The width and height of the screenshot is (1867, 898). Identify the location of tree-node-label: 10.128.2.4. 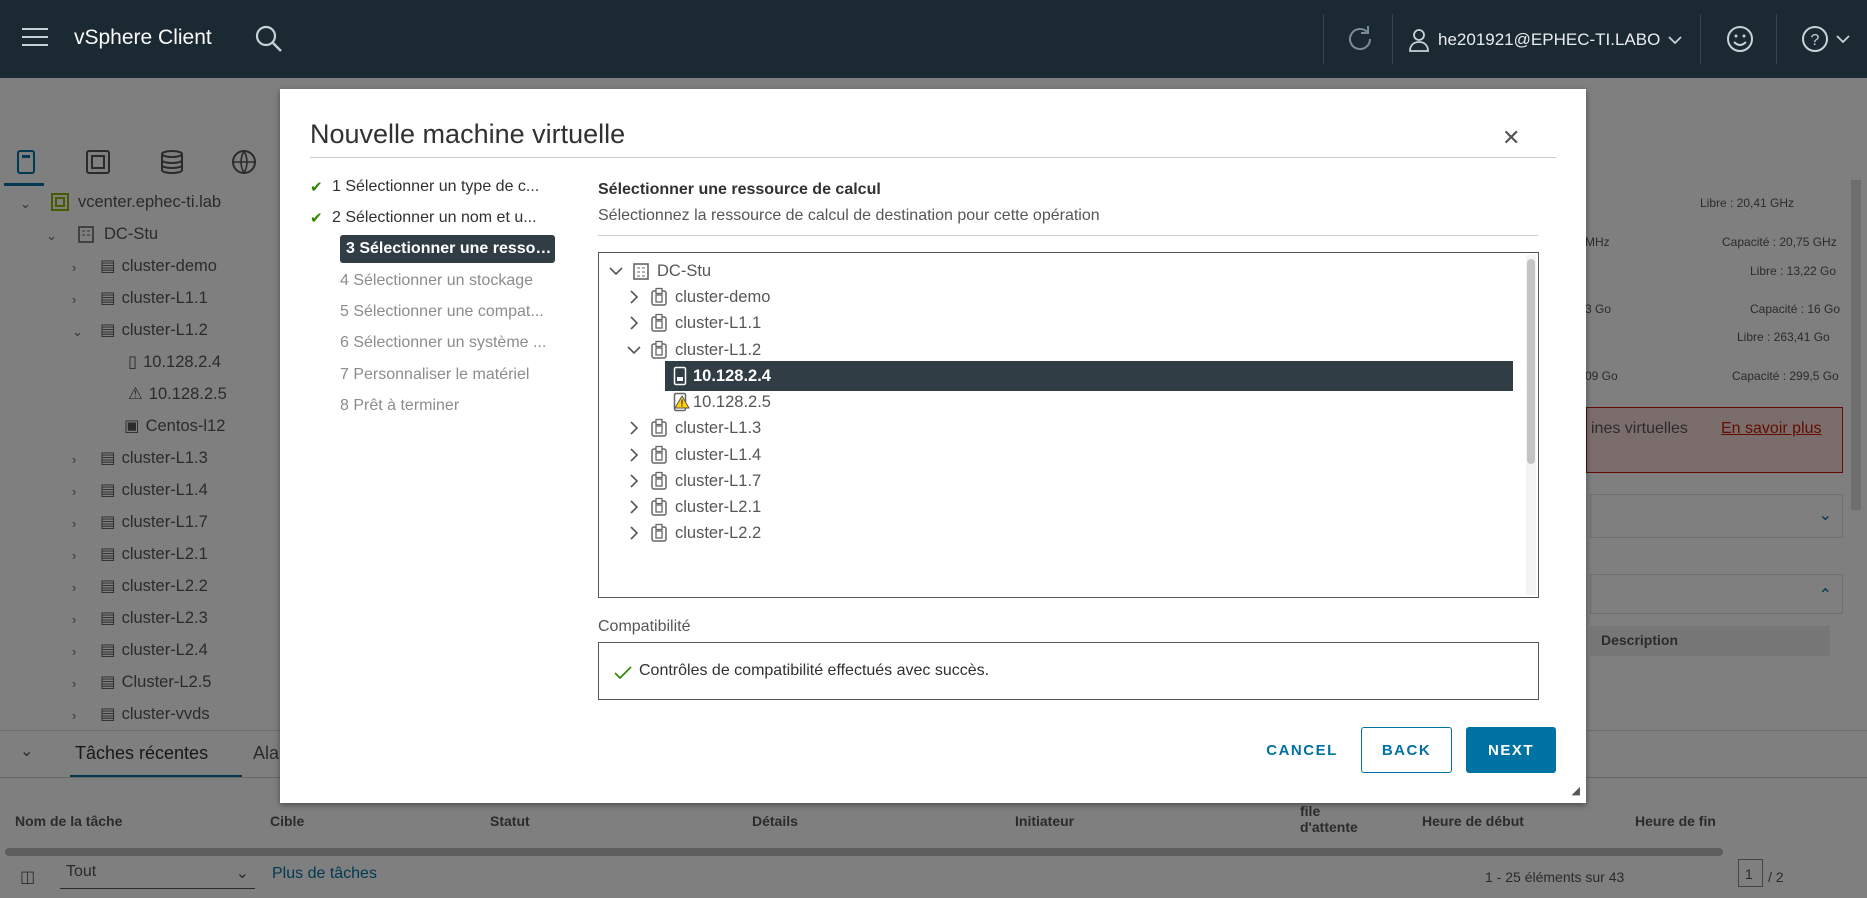
(732, 375).